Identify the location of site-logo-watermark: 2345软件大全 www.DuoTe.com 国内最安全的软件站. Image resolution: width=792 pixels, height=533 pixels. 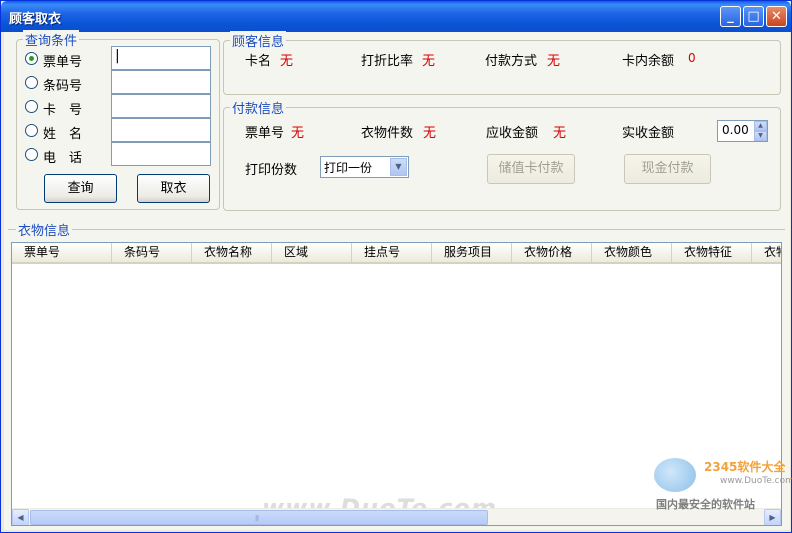
(722, 486).